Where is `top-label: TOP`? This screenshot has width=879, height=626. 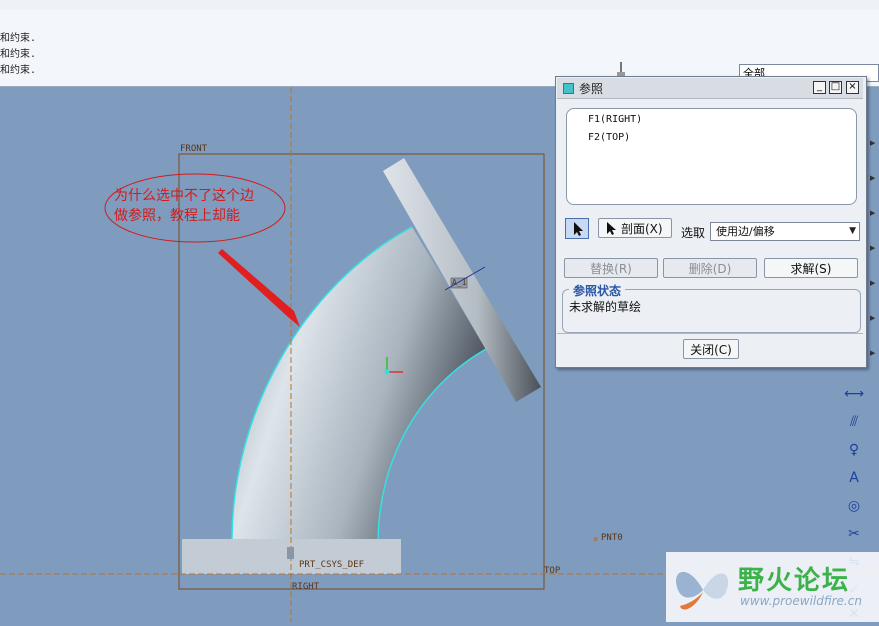 top-label: TOP is located at coordinates (552, 571).